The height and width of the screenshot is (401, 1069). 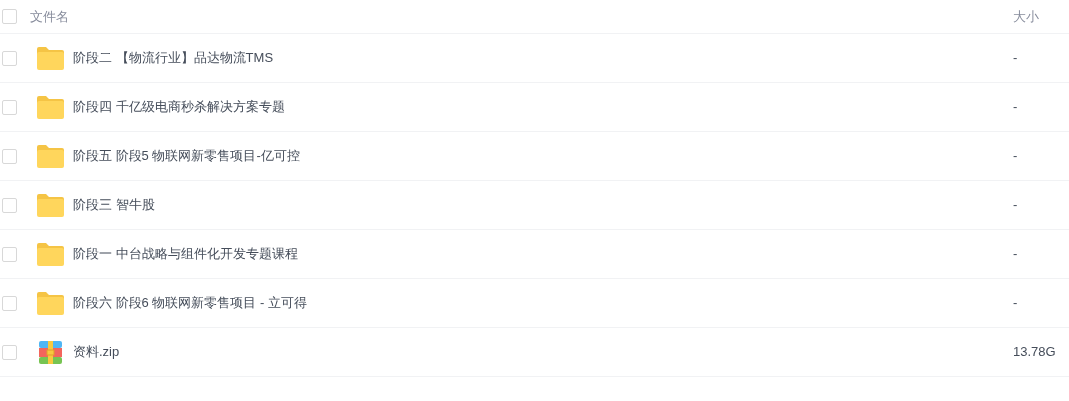 I want to click on file-name: 阶段二 【物流行业】品达物流TMS, so click(x=543, y=58).